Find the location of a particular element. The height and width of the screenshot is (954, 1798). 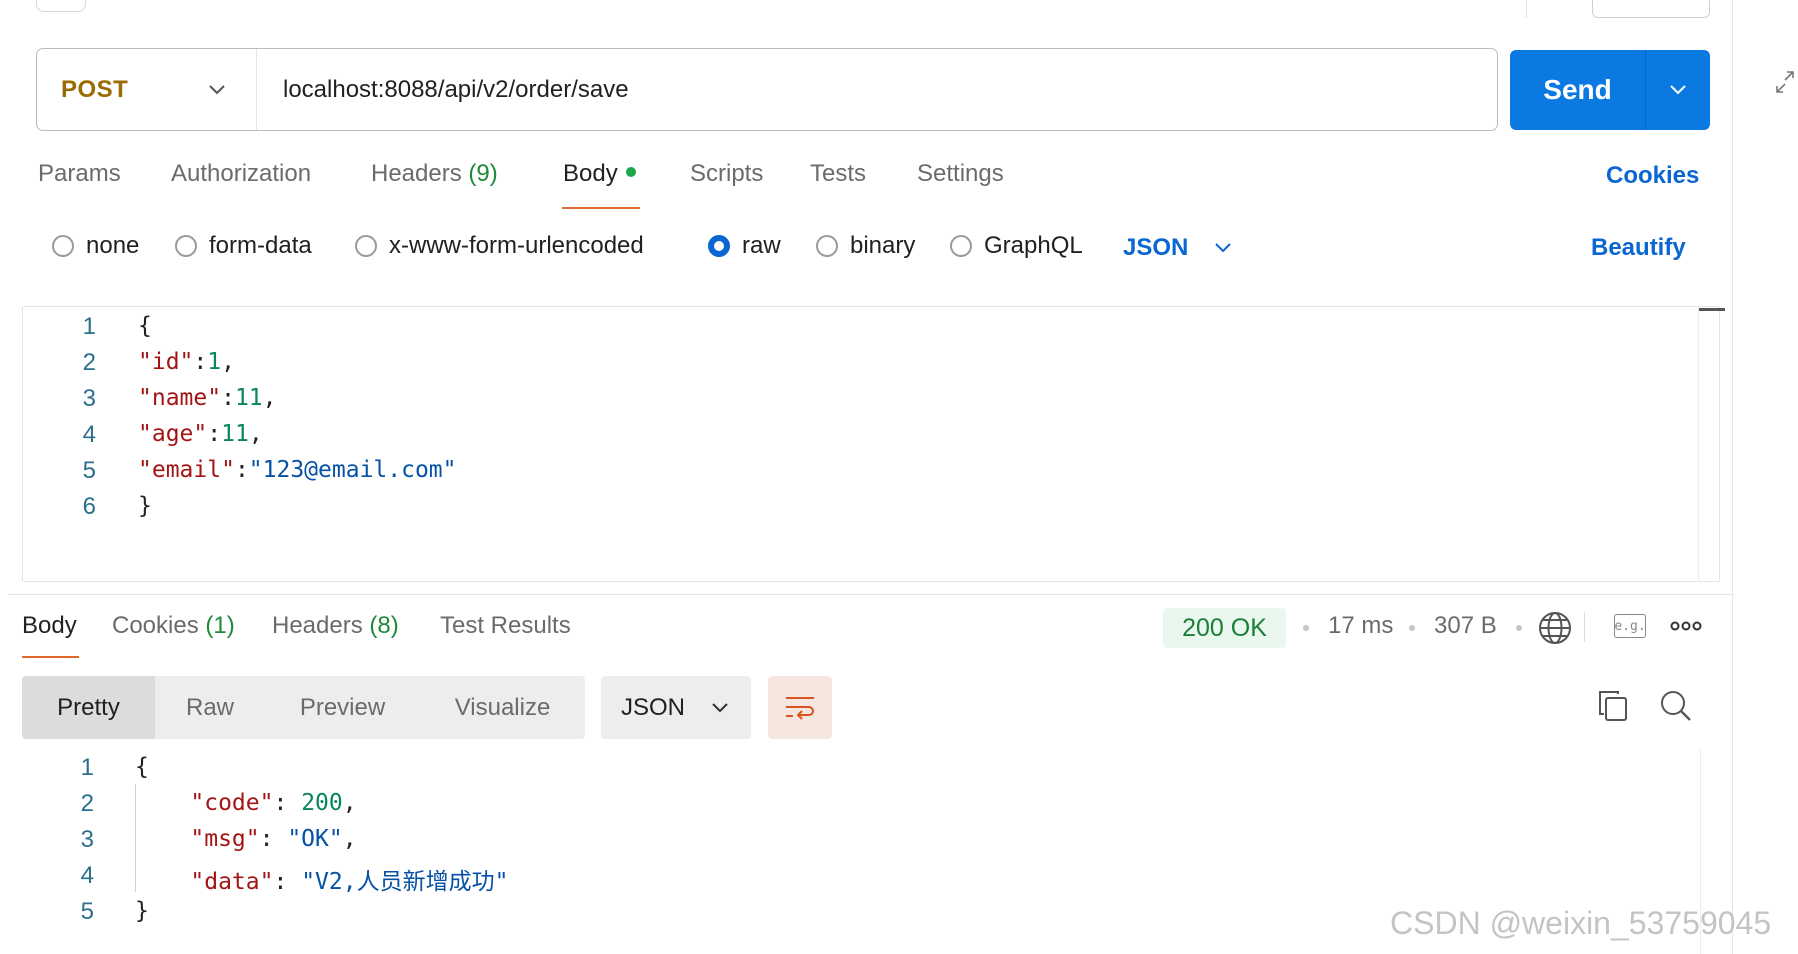

code-token: } is located at coordinates (145, 506).